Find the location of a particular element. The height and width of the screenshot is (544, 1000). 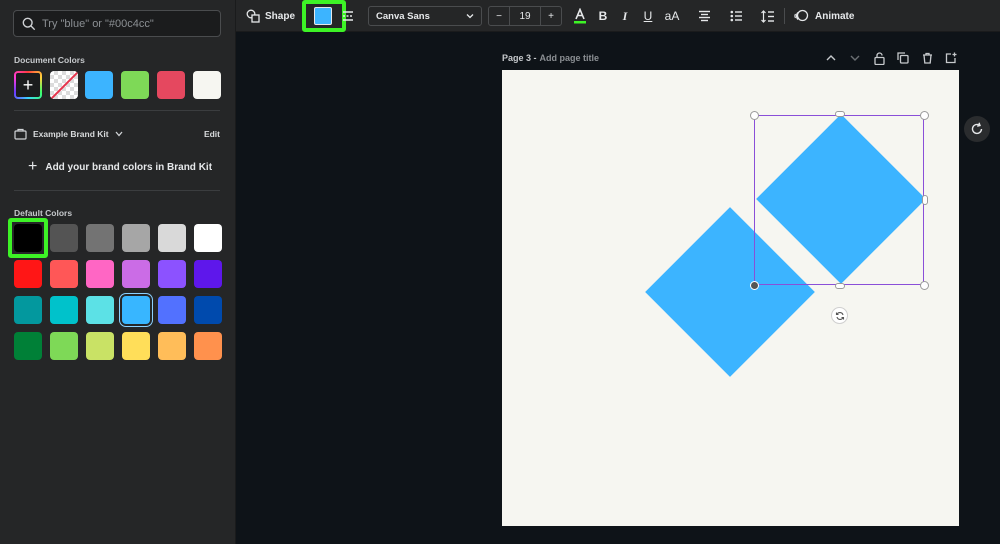

page-title-input: Add page title is located at coordinates (570, 58).